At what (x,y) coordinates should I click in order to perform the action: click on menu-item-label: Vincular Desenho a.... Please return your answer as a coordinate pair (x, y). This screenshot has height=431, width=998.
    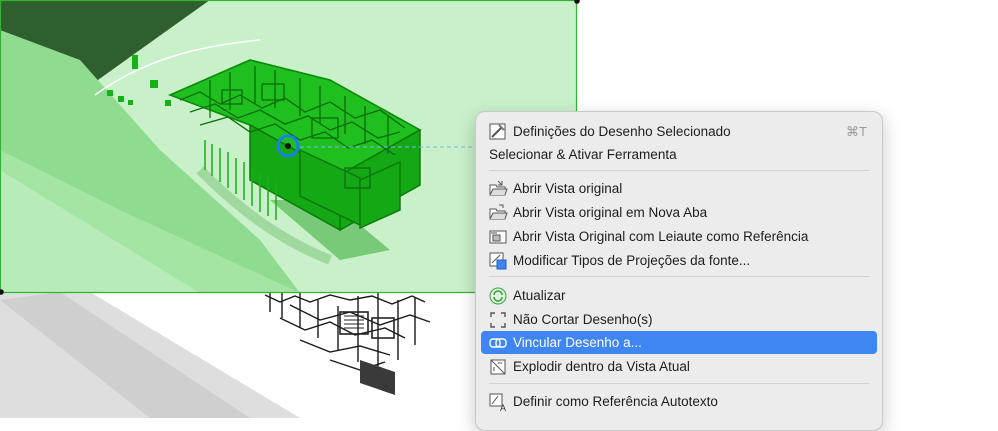
    Looking at the image, I should click on (577, 342).